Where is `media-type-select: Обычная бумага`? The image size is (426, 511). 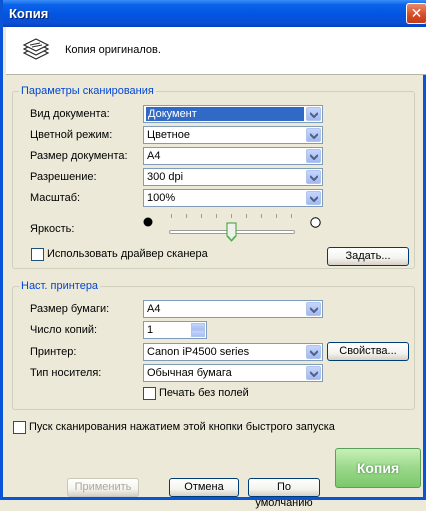
media-type-select: Обычная бумага is located at coordinates (233, 373).